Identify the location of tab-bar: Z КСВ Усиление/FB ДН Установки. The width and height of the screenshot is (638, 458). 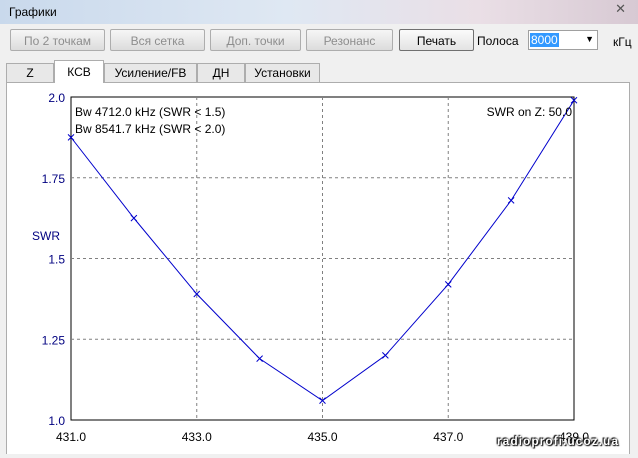
(319, 70).